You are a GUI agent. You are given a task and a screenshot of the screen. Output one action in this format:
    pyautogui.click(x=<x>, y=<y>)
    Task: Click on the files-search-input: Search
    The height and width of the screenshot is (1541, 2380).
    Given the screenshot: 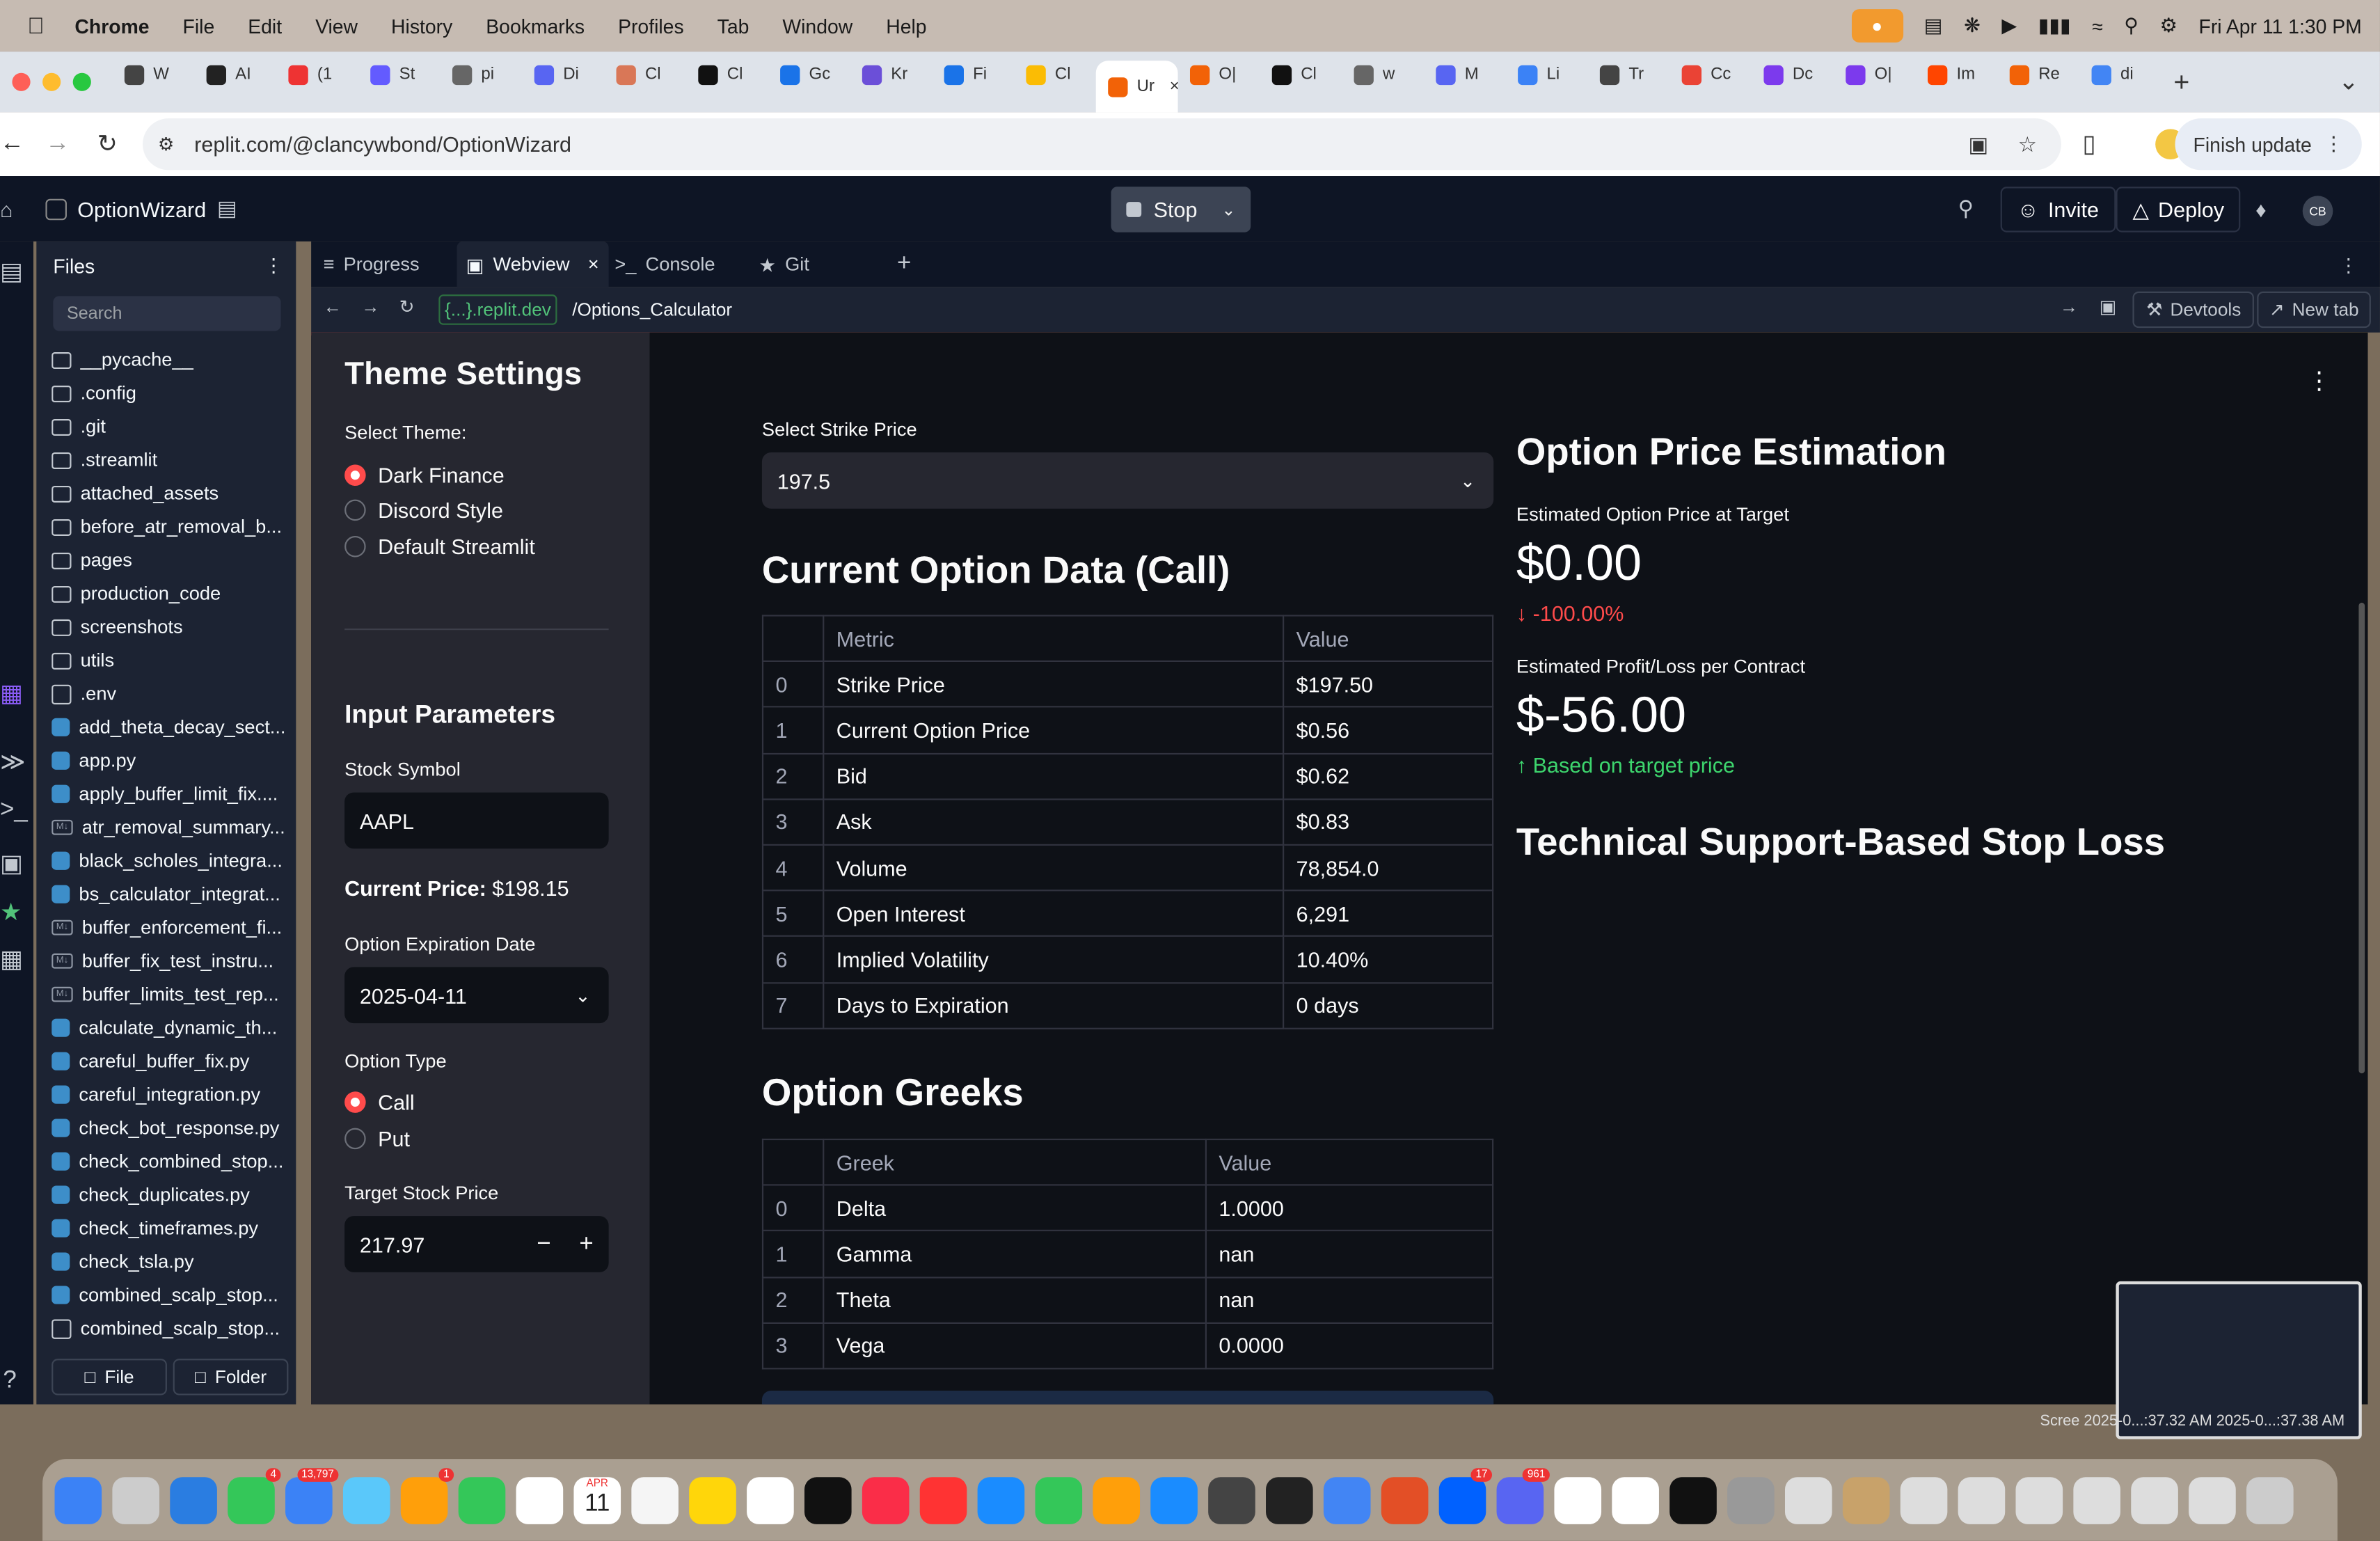 What is the action you would take?
    pyautogui.click(x=167, y=313)
    